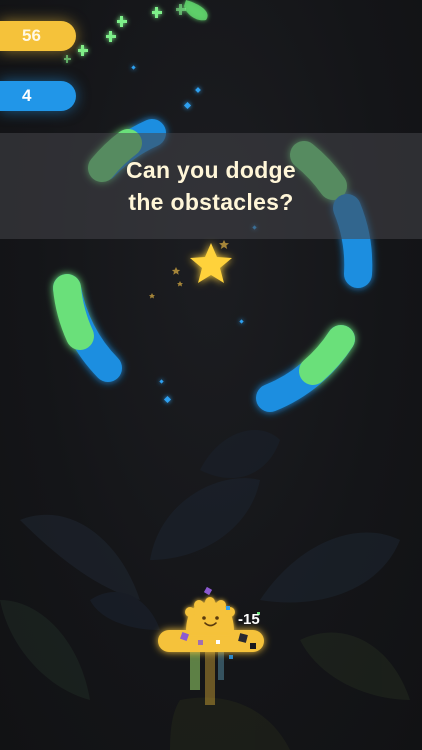  I want to click on star-icon, so click(211, 263).